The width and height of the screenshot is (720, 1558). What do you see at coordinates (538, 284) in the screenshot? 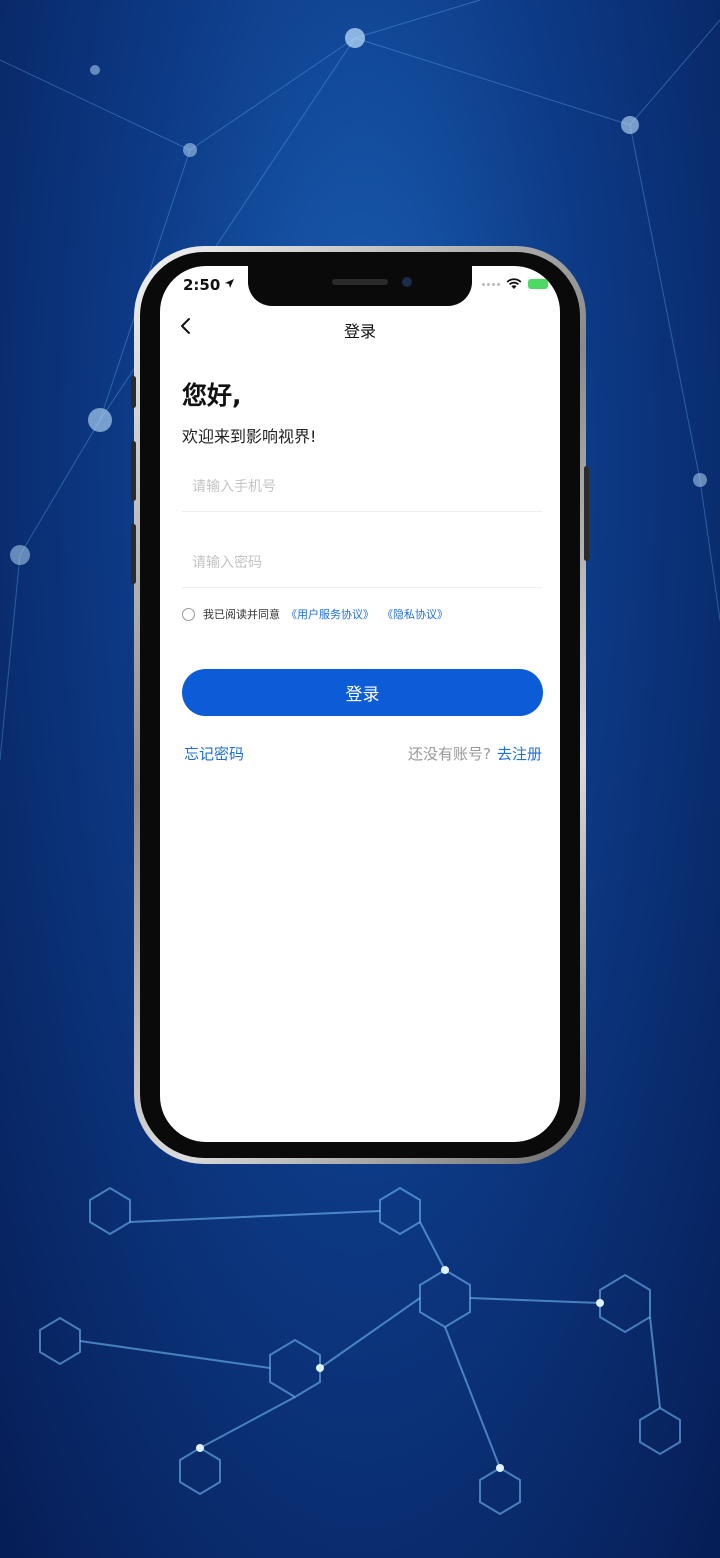
I see `battery-icon` at bounding box center [538, 284].